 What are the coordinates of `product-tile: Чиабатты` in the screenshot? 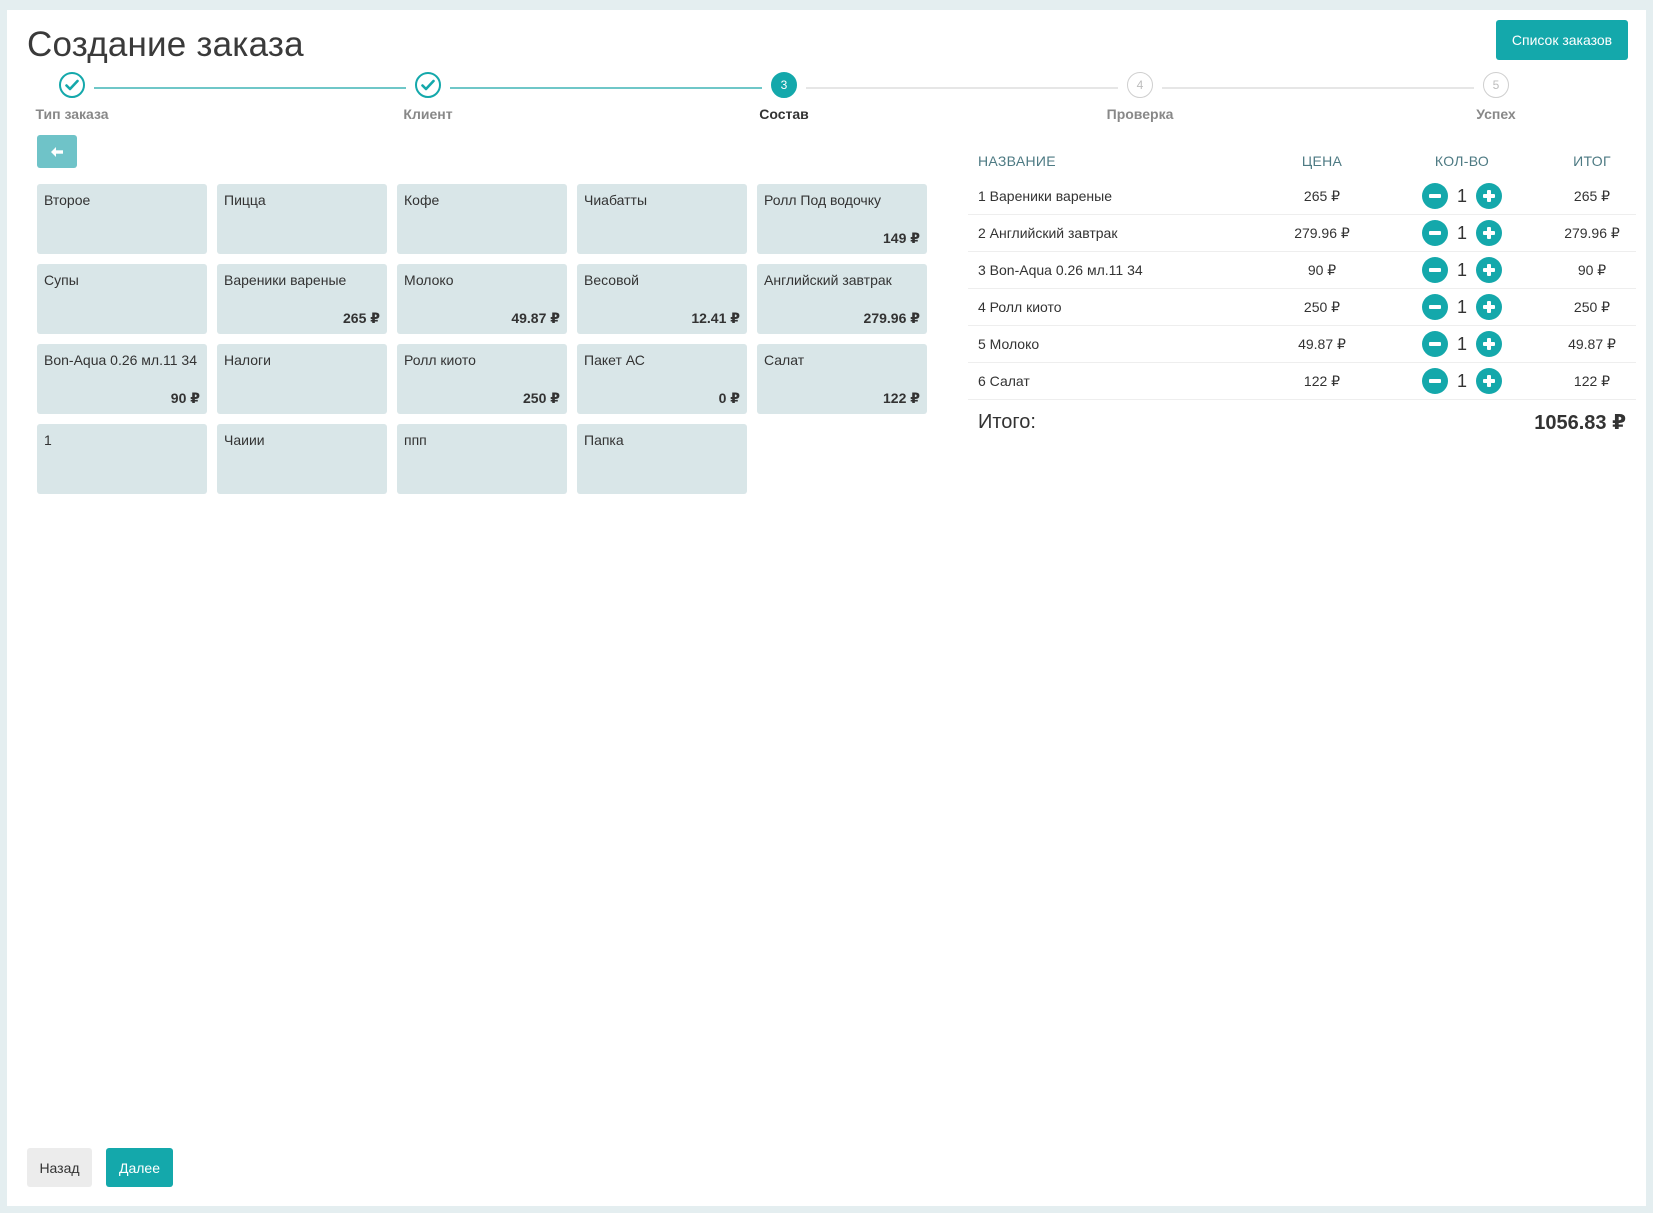 It's located at (662, 219).